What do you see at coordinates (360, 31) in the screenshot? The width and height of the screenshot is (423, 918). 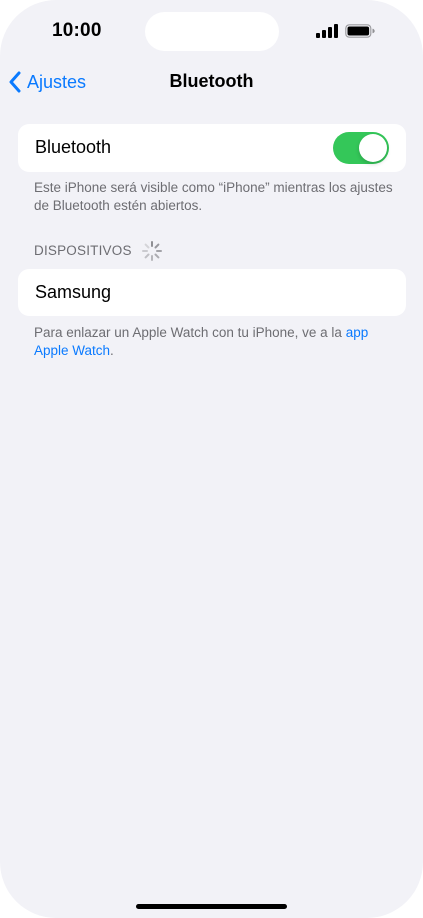 I see `battery-icon` at bounding box center [360, 31].